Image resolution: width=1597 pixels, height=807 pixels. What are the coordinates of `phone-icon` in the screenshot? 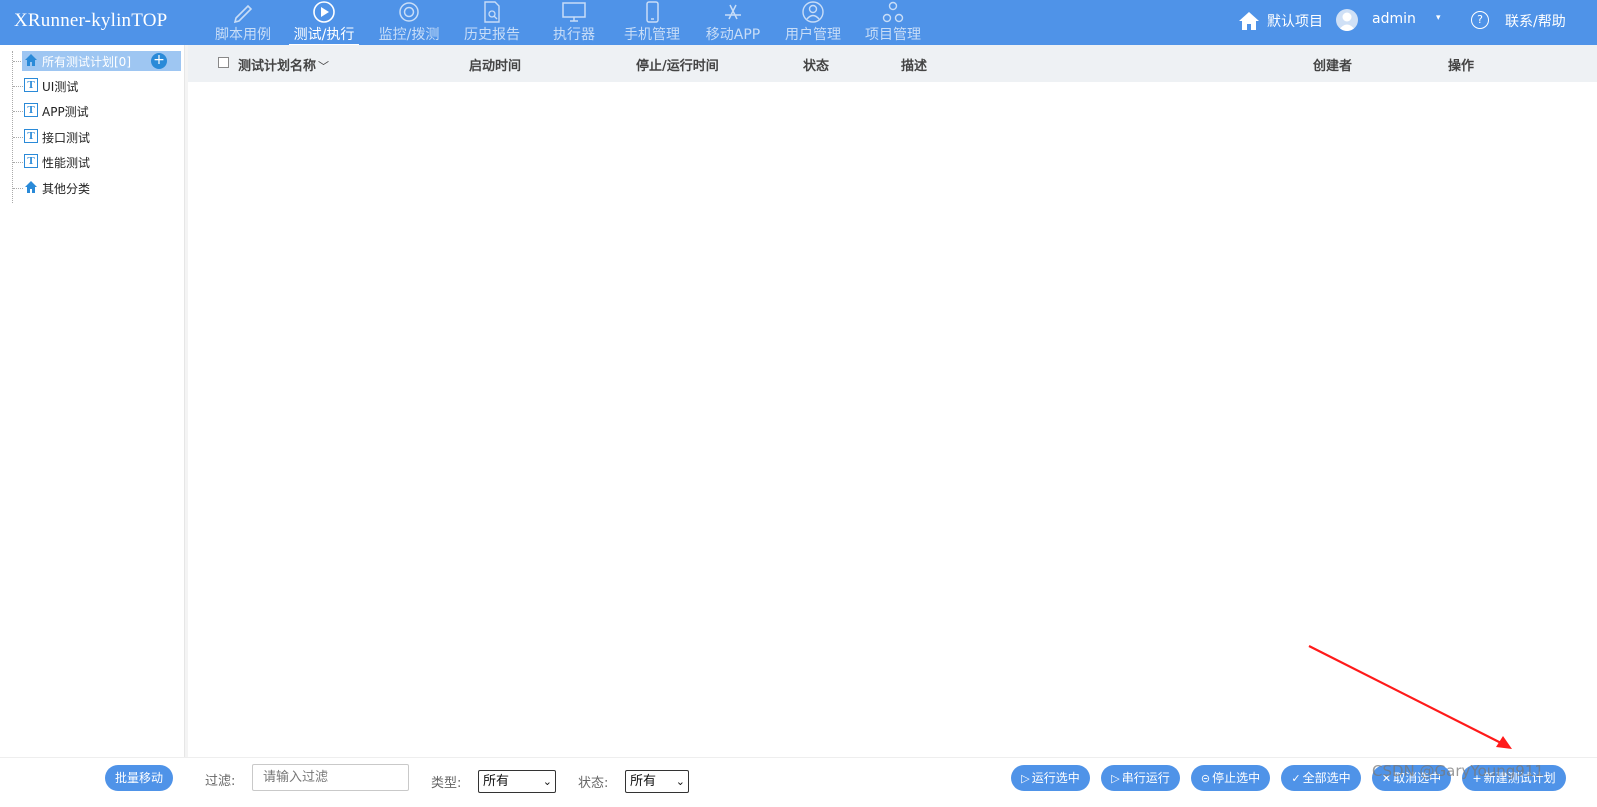 It's located at (652, 12).